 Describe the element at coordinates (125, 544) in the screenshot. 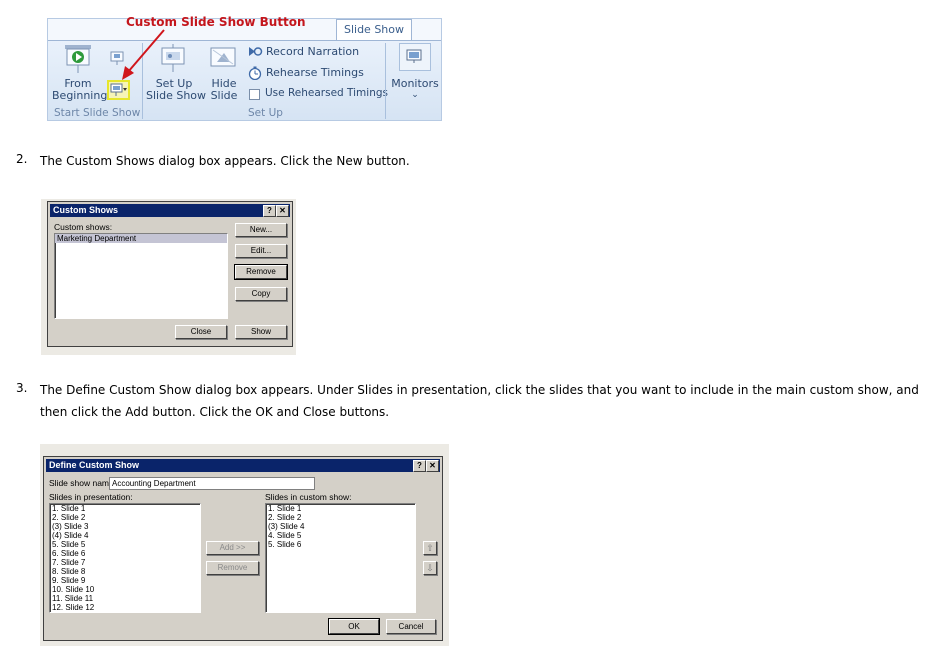

I see `list-item: 5. Slide 5` at that location.